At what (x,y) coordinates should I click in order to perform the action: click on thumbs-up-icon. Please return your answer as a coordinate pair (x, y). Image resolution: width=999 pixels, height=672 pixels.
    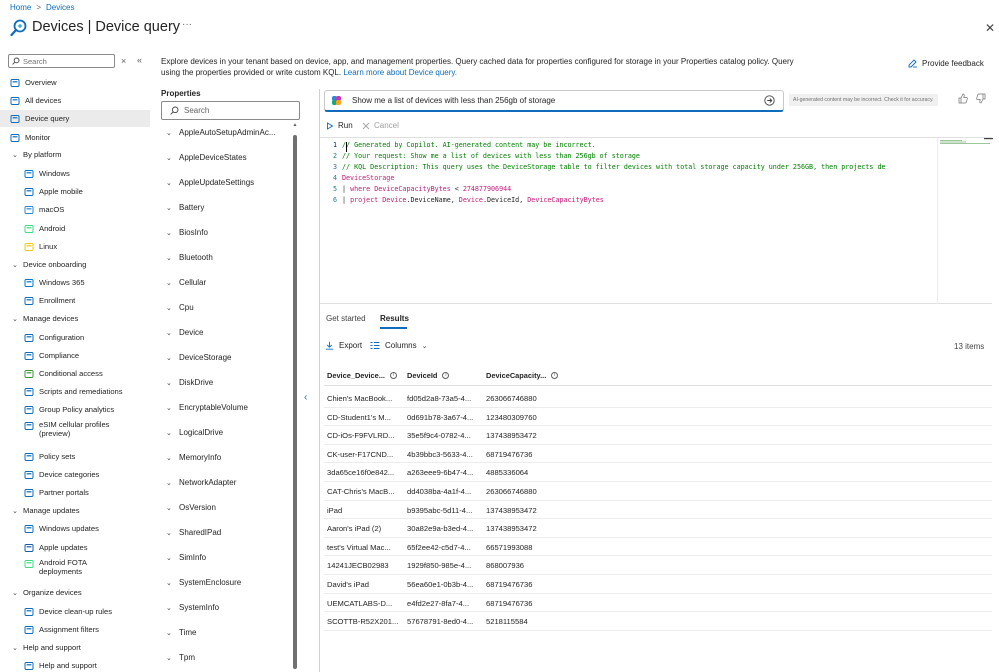
    Looking at the image, I should click on (963, 98).